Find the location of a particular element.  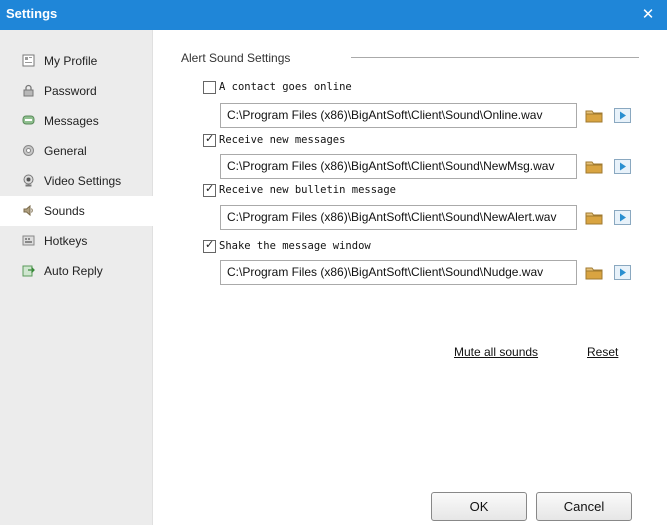

shake-window-label: Shake the message window is located at coordinates (295, 246).